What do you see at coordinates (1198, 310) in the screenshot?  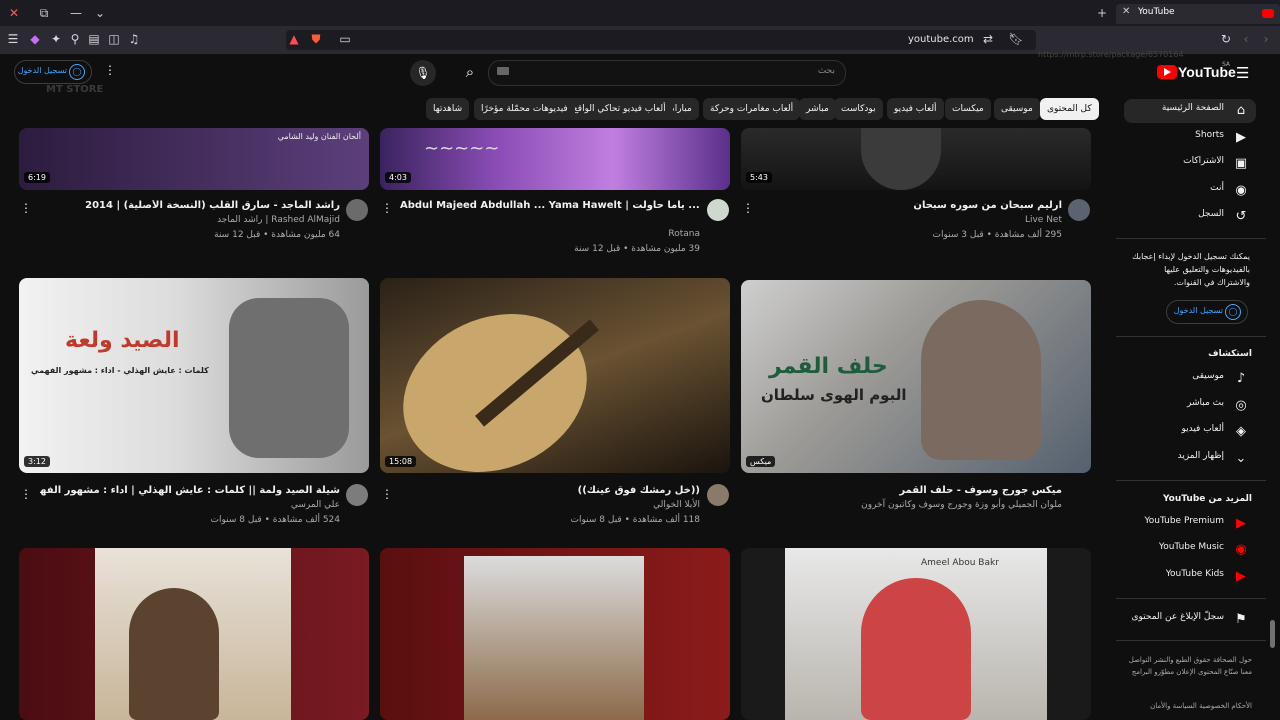 I see `sidebar-sign-in-label: تسجيل الدخول` at bounding box center [1198, 310].